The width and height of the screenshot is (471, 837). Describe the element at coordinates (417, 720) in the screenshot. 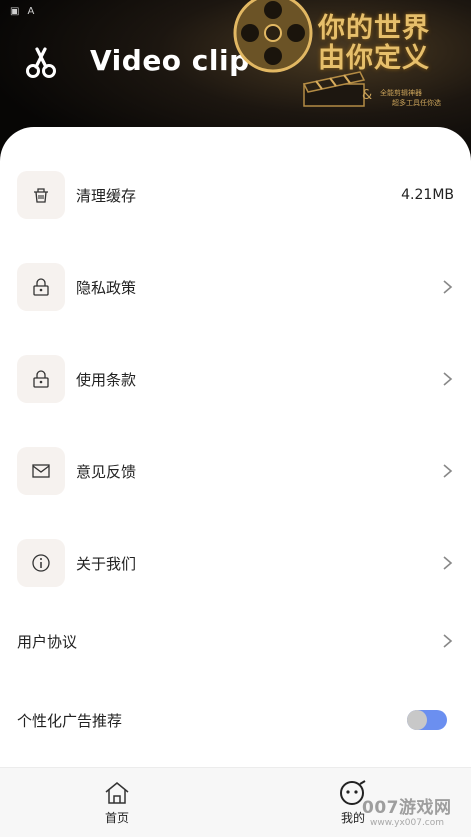

I see `toggle-knob` at that location.